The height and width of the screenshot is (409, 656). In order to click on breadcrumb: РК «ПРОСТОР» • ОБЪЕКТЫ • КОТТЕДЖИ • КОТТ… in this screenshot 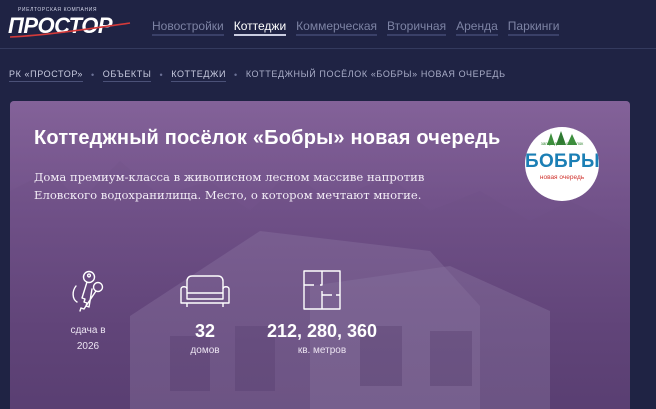, I will do `click(257, 75)`.